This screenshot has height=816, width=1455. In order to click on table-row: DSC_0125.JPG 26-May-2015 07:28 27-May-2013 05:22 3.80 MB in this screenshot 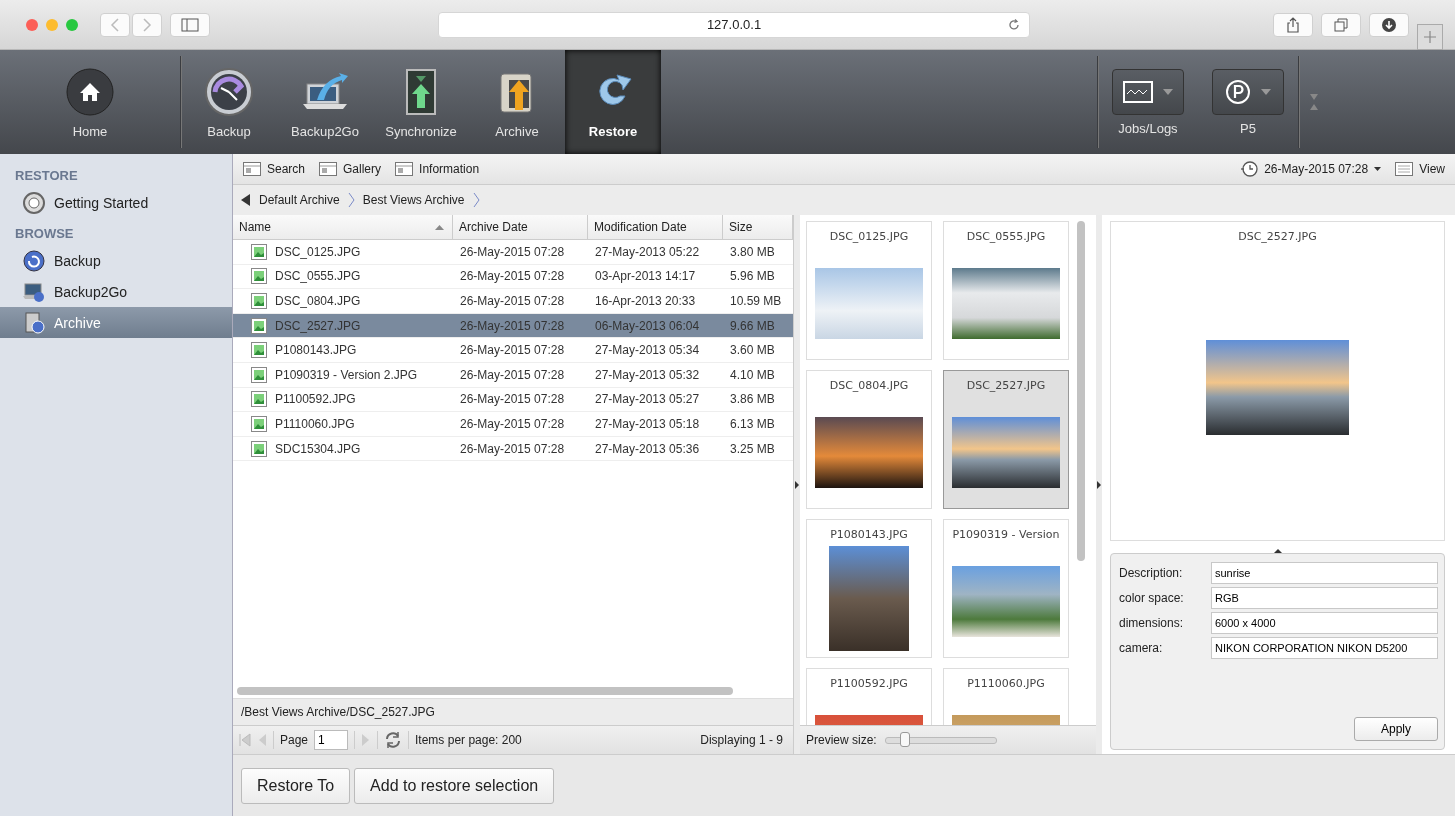, I will do `click(513, 252)`.